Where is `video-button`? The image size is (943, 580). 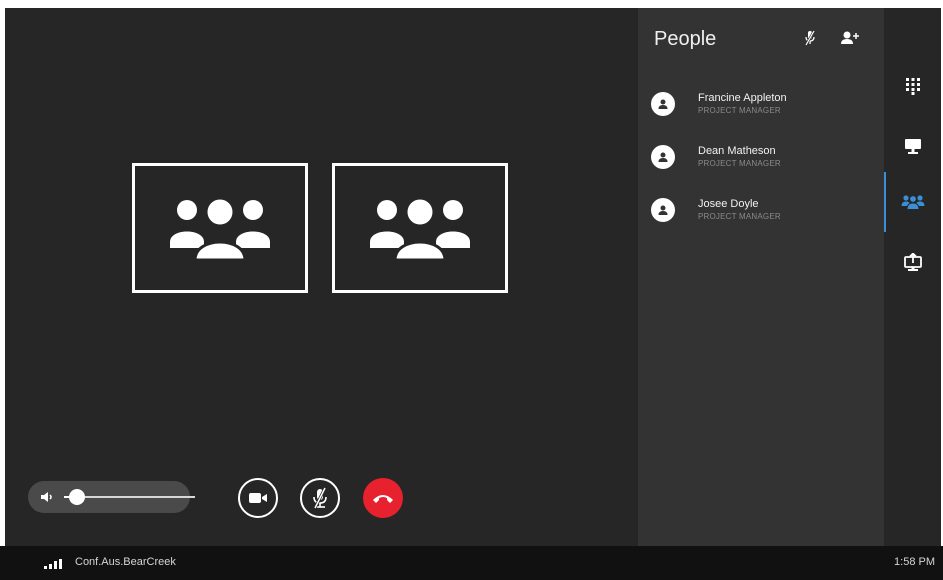 video-button is located at coordinates (258, 498).